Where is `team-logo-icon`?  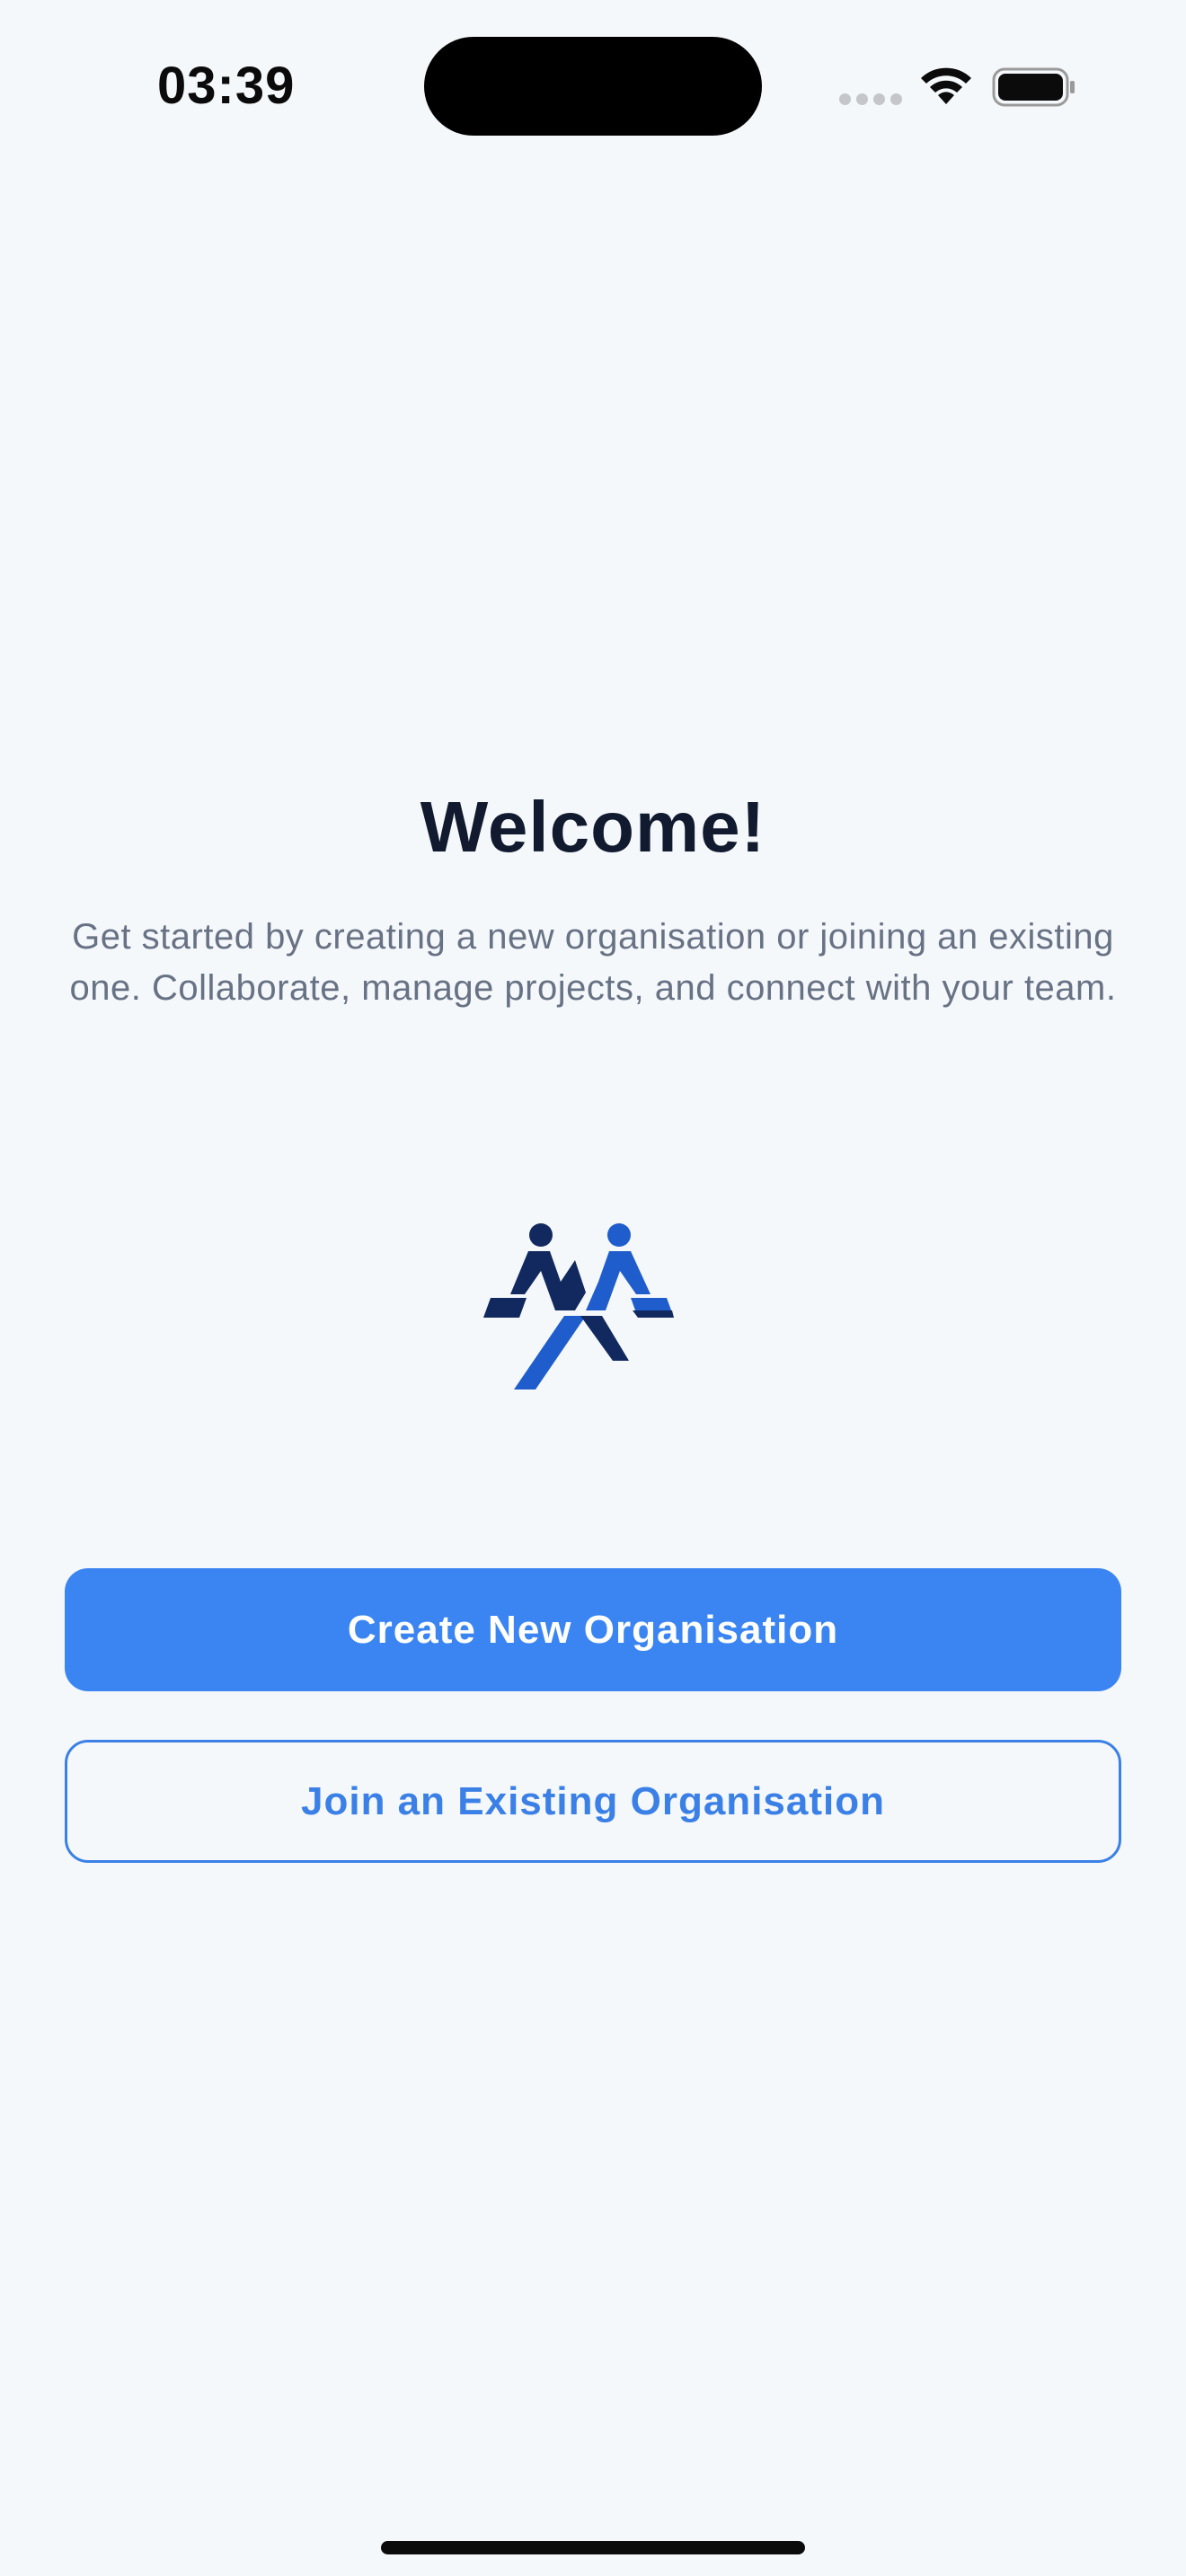
team-logo-icon is located at coordinates (578, 1306).